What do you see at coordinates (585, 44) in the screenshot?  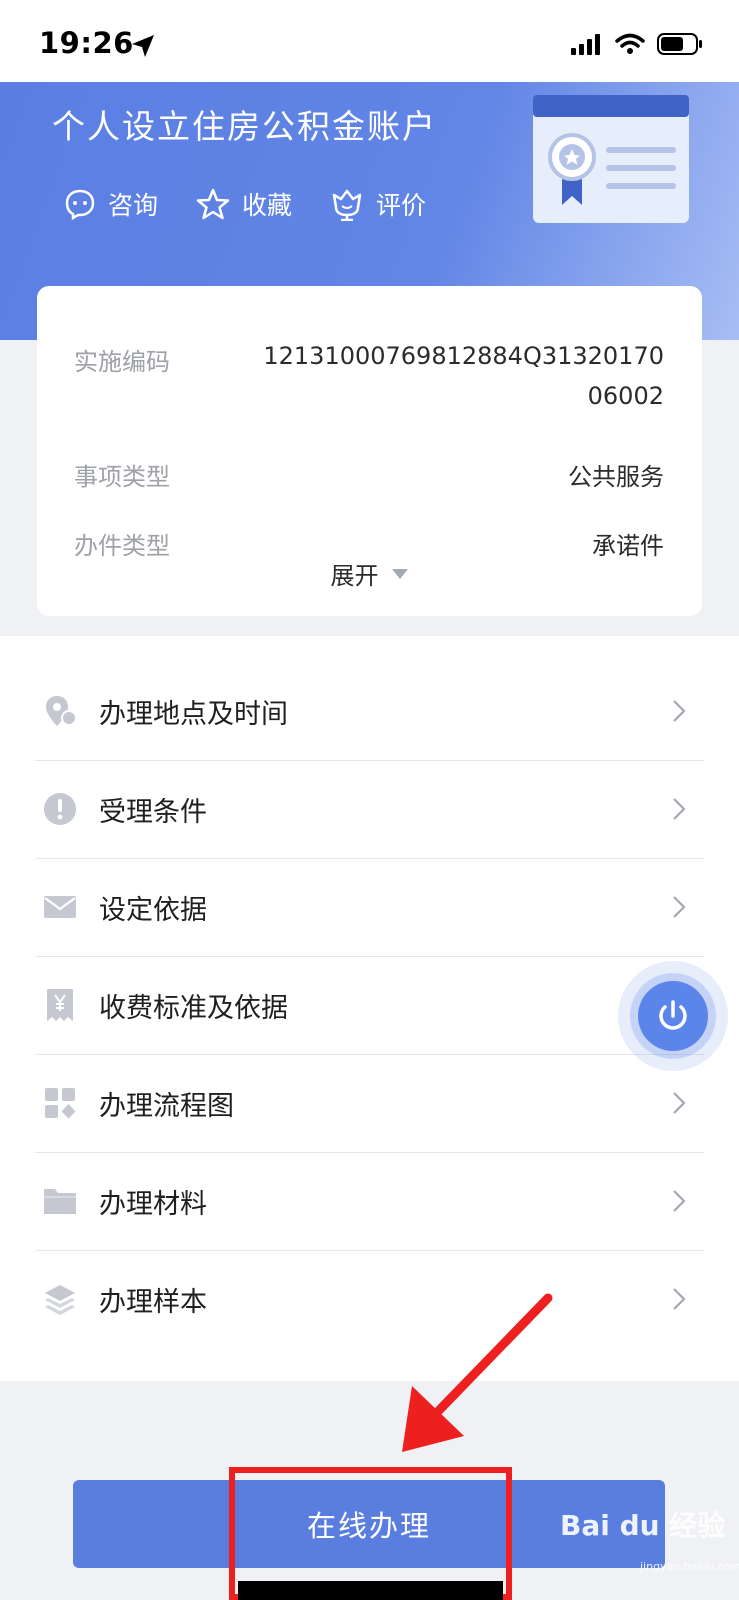 I see `cellular-signal-icon` at bounding box center [585, 44].